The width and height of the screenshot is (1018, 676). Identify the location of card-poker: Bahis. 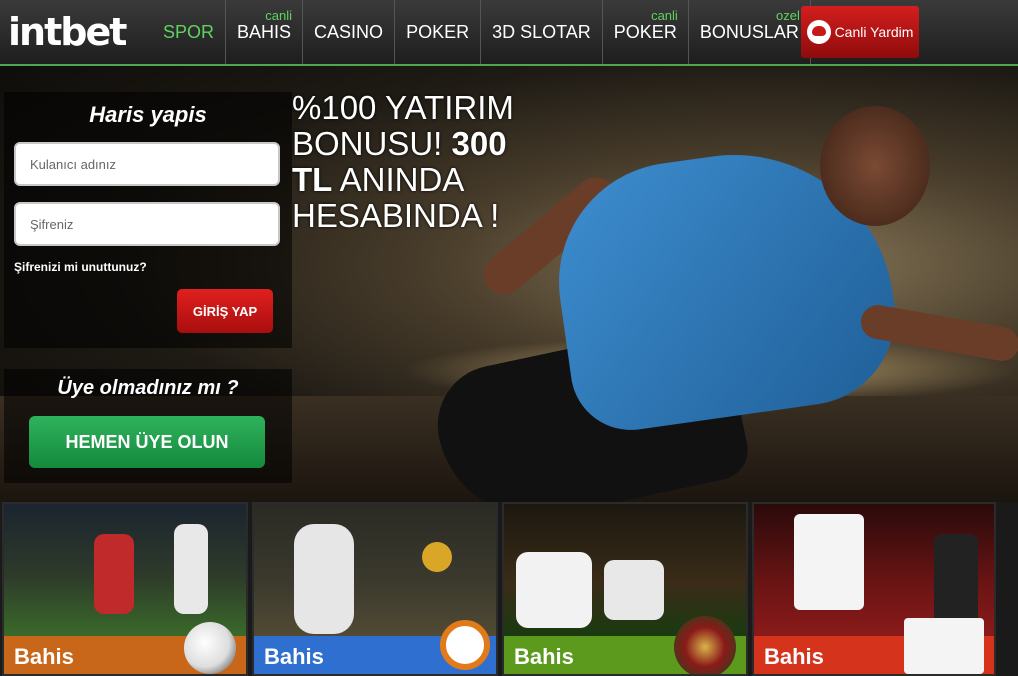
(874, 589).